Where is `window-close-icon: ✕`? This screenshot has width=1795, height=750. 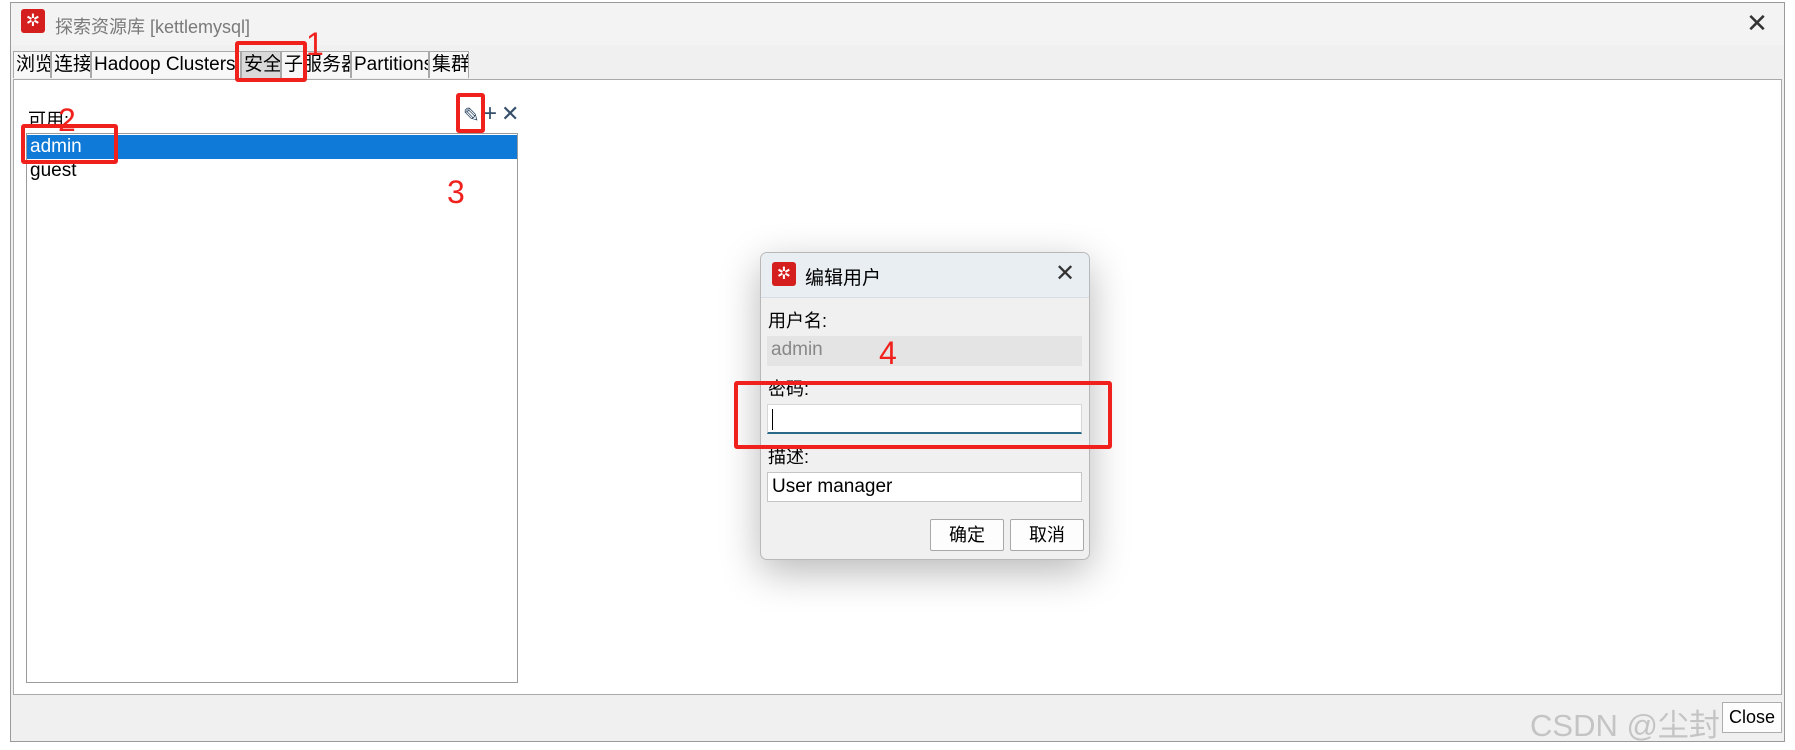 window-close-icon: ✕ is located at coordinates (1757, 25).